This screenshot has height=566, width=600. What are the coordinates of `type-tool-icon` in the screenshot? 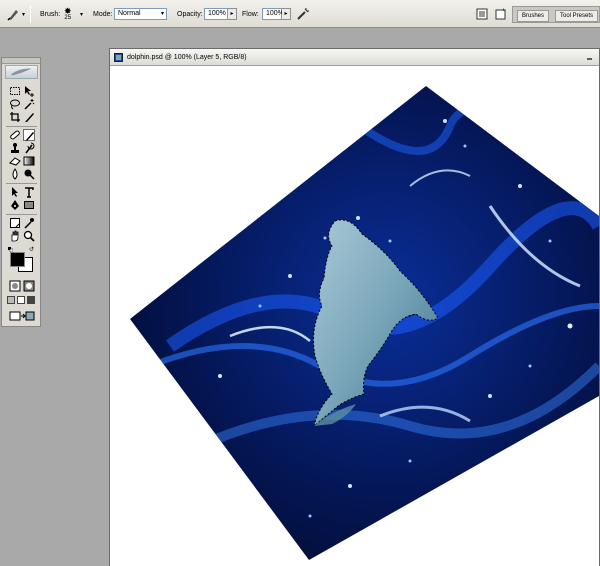 It's located at (29, 192).